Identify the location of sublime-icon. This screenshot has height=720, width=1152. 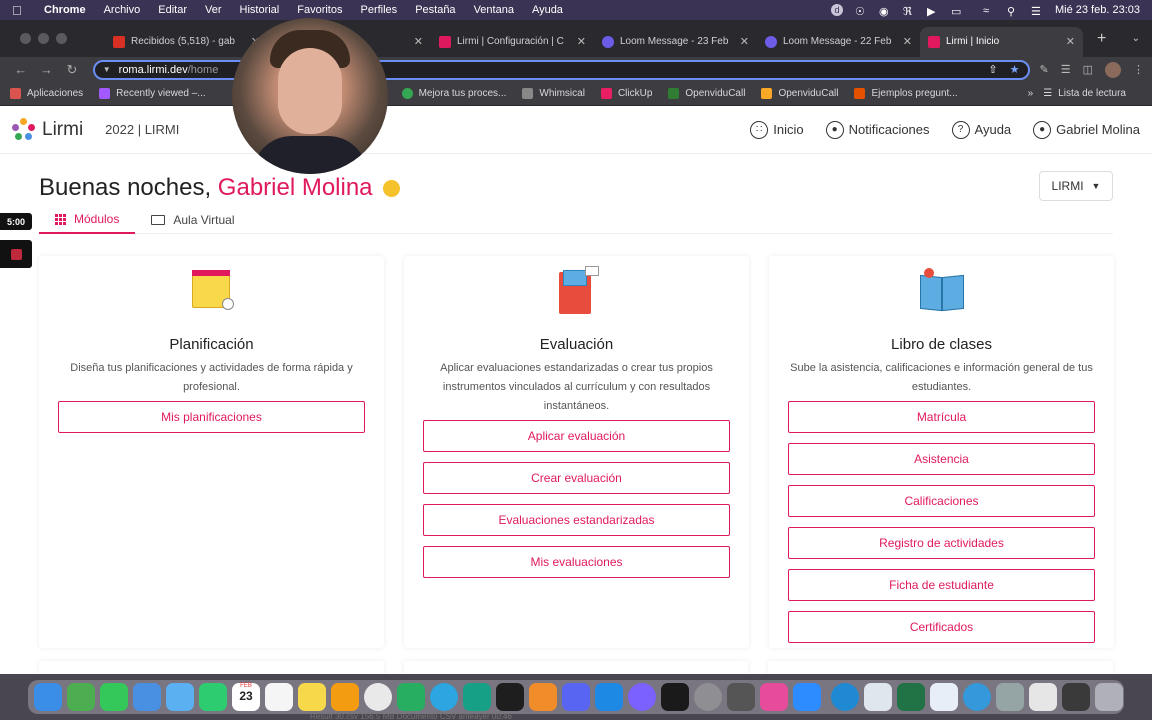
(543, 697).